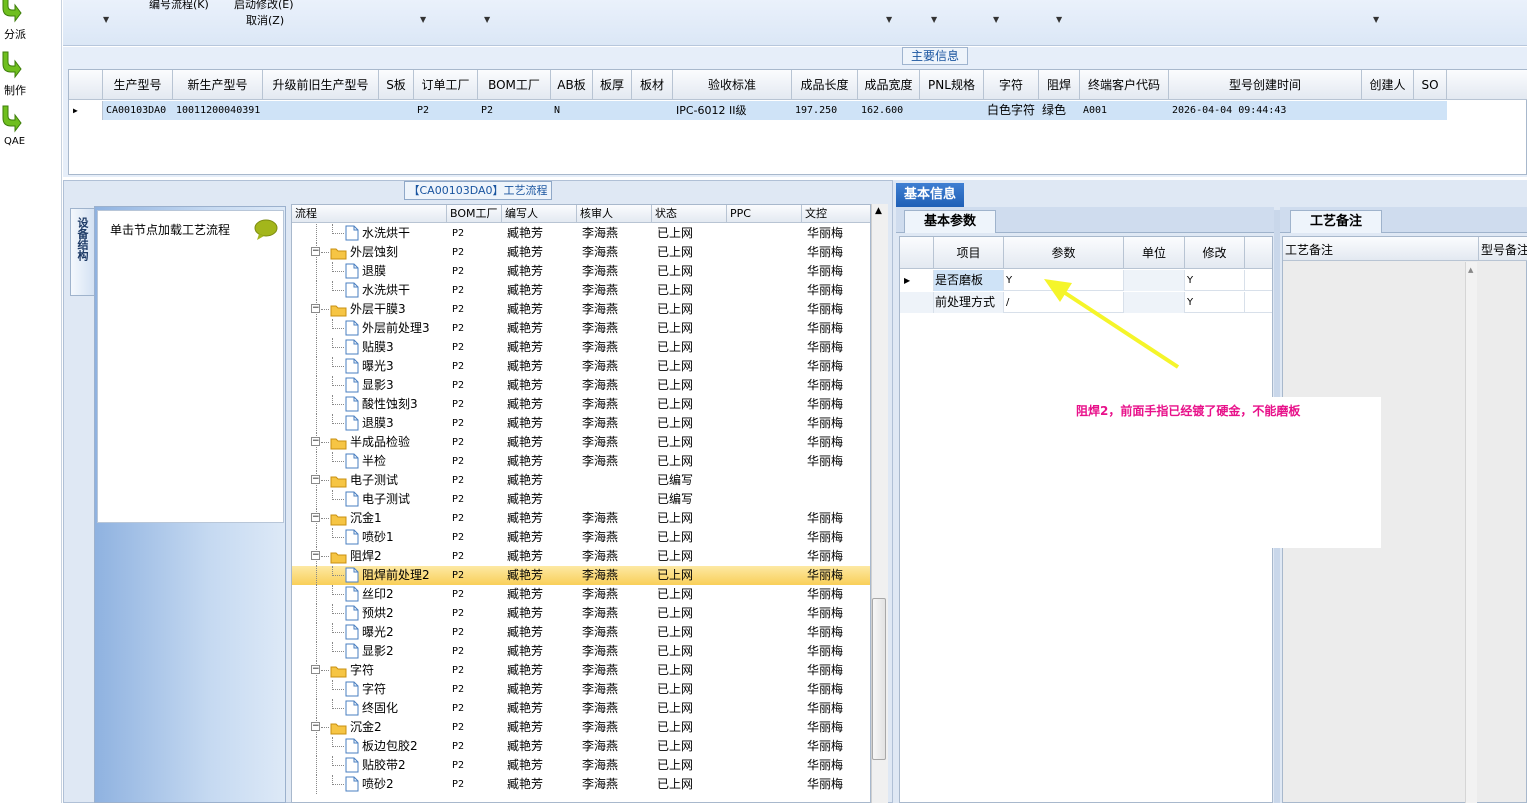 This screenshot has width=1527, height=803. Describe the element at coordinates (581, 689) in the screenshot. I see `tree-row: 字符 P2 臧艳芳 李海燕 已上网 华丽梅` at that location.